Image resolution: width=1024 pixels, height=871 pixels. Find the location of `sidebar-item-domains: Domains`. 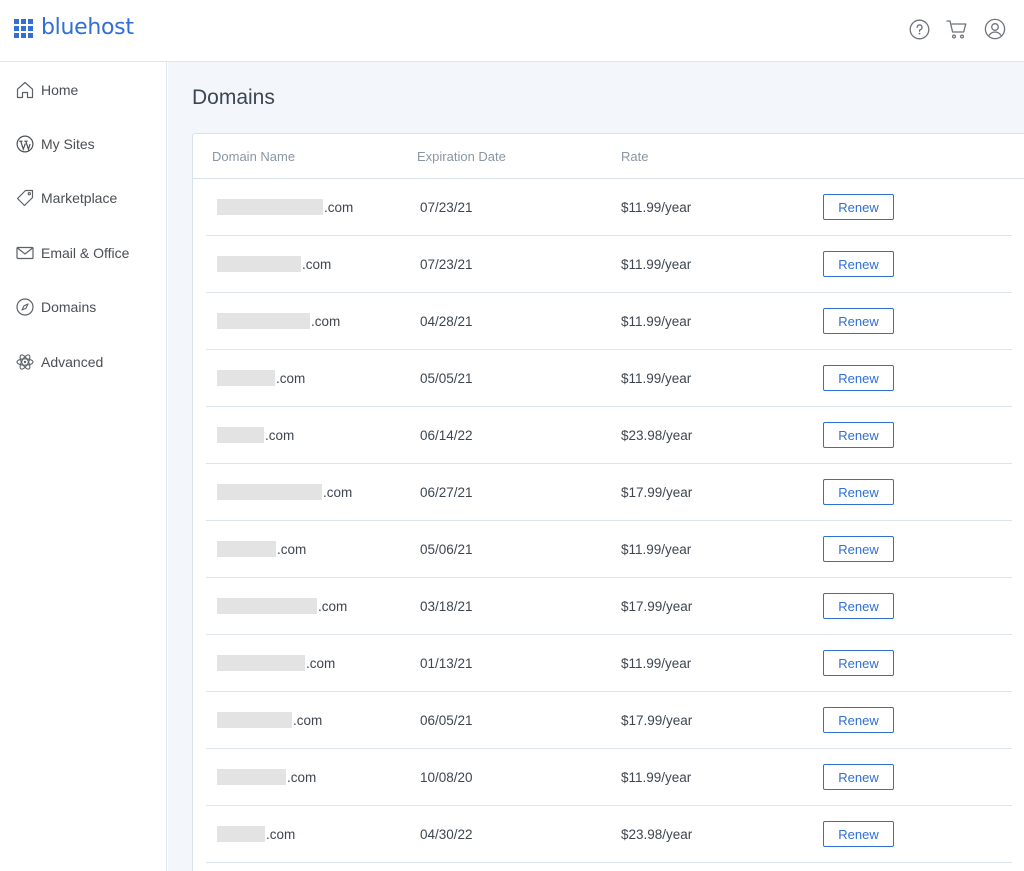

sidebar-item-domains: Domains is located at coordinates (55, 307).